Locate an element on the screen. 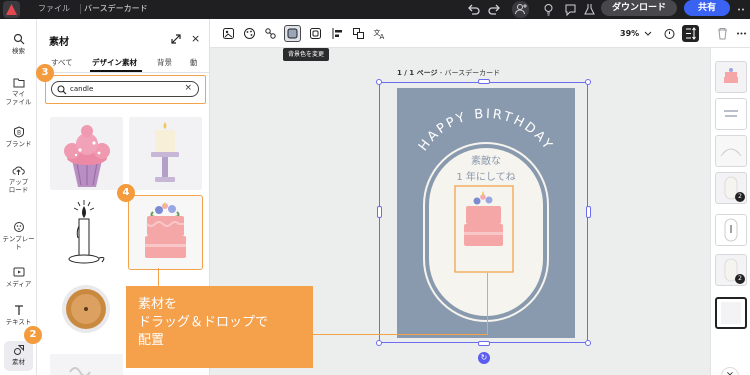 This screenshot has height=375, width=750. timer-icon is located at coordinates (669, 33).